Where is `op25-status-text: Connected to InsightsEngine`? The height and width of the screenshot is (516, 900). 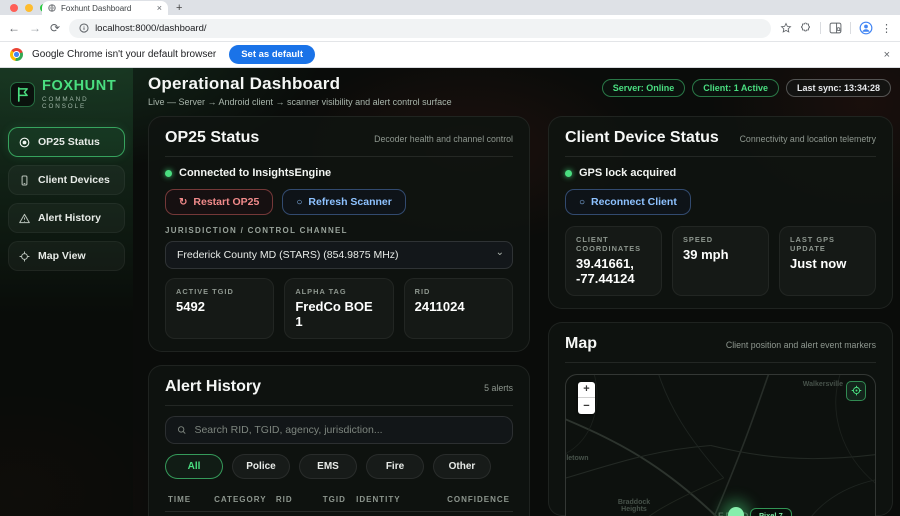
op25-status-text: Connected to InsightsEngine is located at coordinates (255, 173).